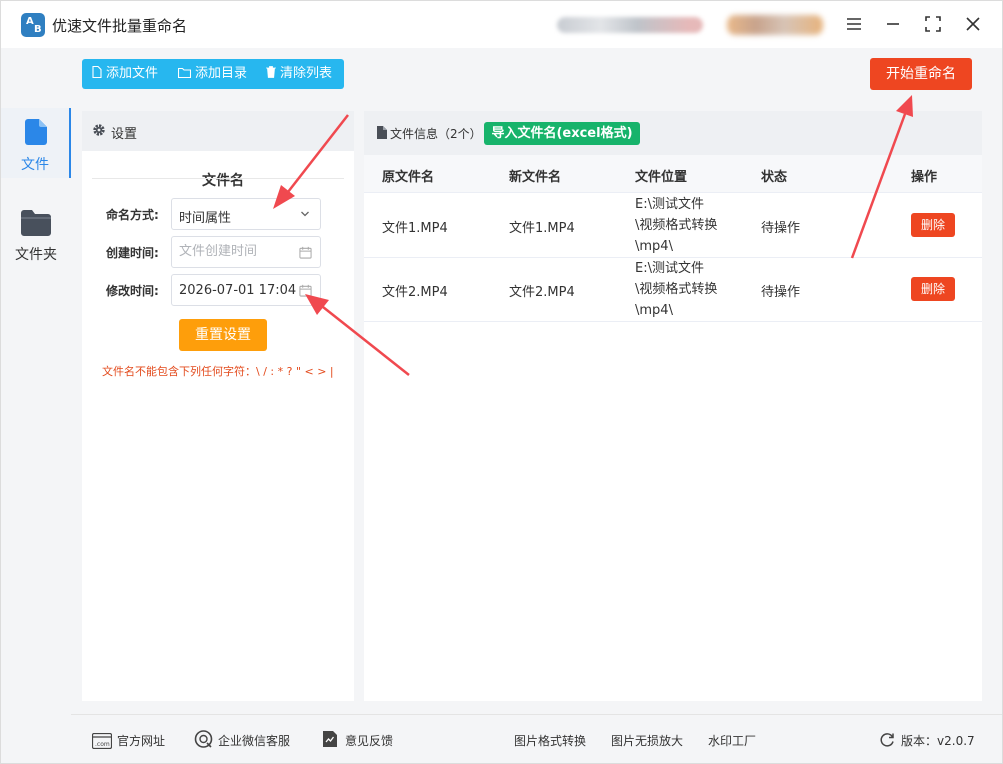 The height and width of the screenshot is (764, 1003). What do you see at coordinates (305, 214) in the screenshot?
I see `chevron-down-icon` at bounding box center [305, 214].